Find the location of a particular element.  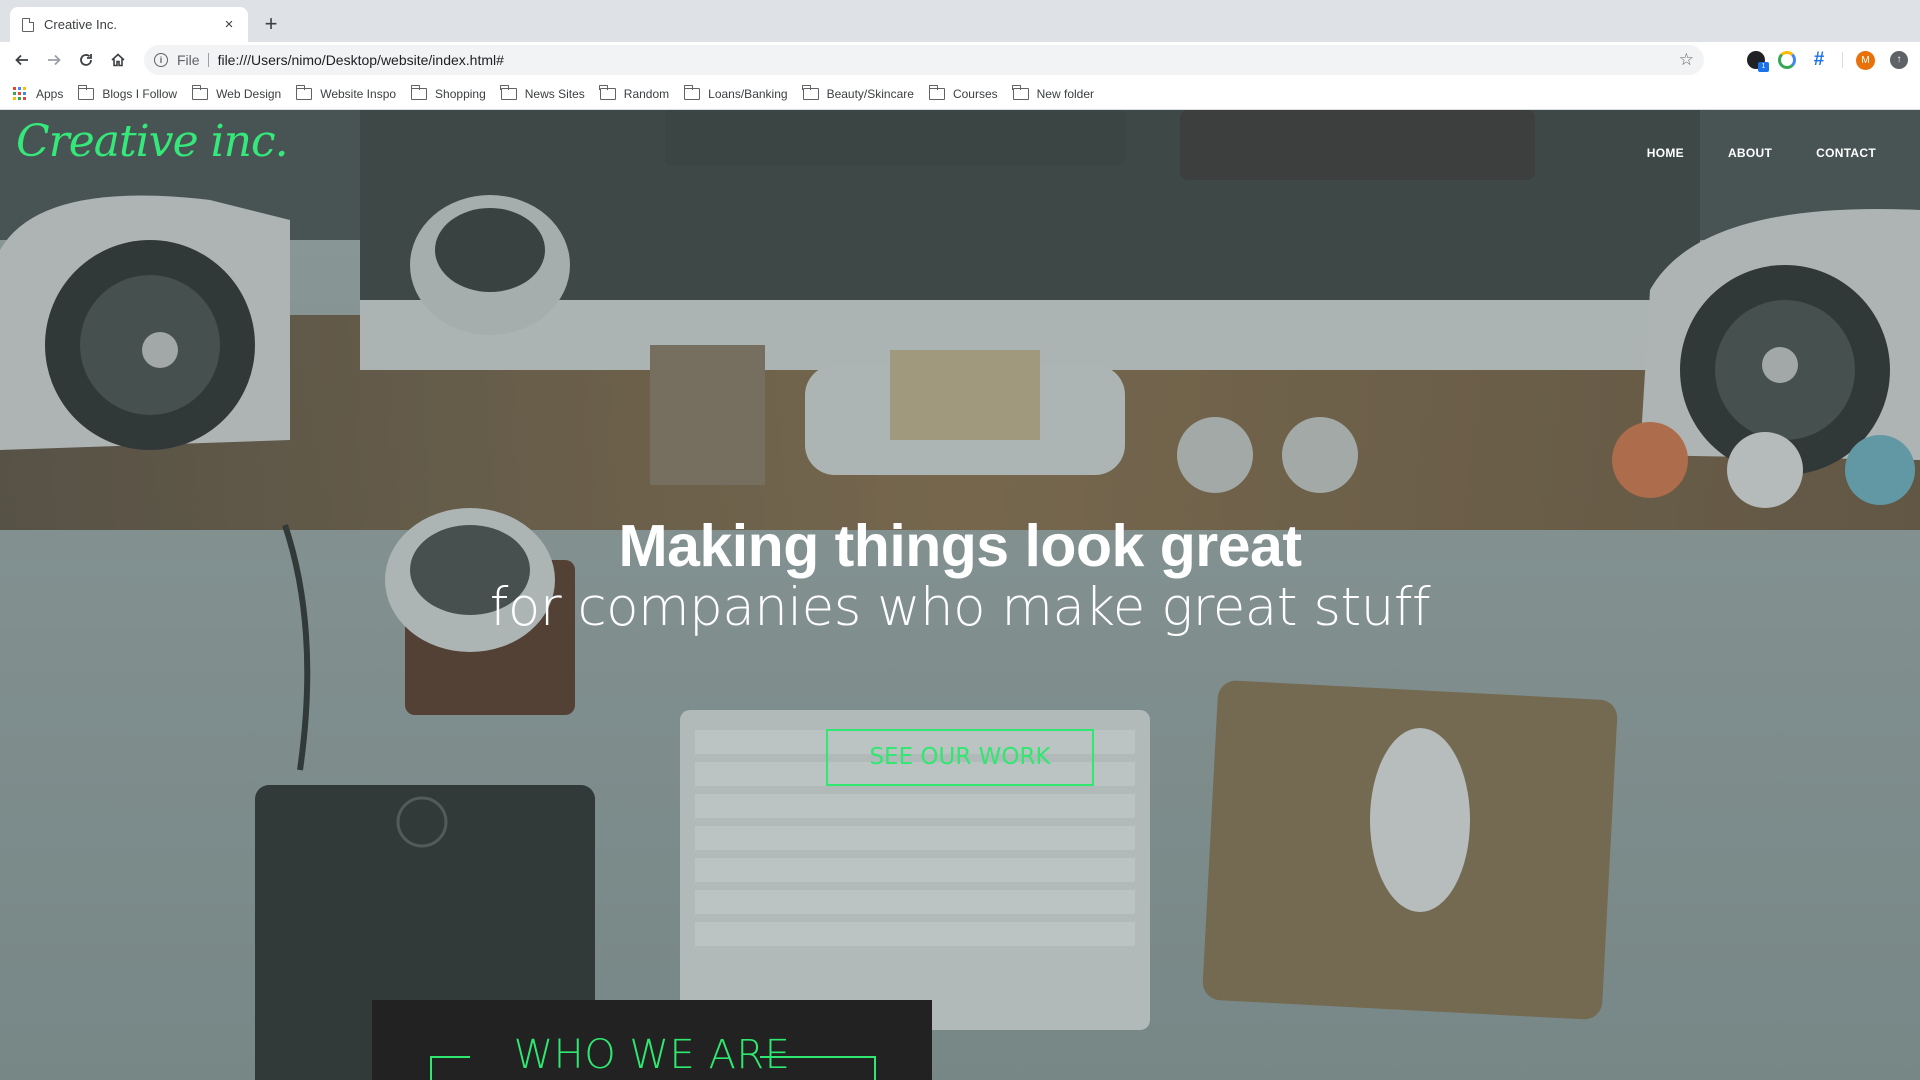

reload-button is located at coordinates (86, 60).